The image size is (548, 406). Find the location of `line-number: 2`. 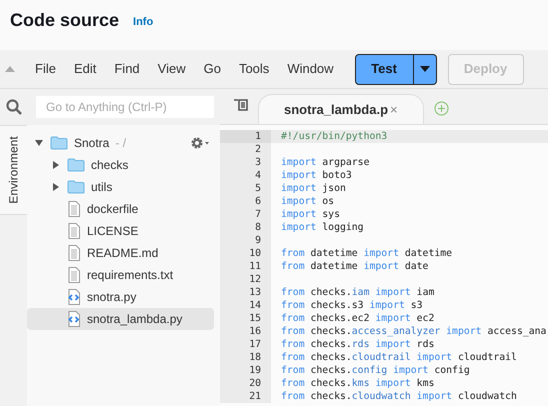

line-number: 2 is located at coordinates (245, 149).